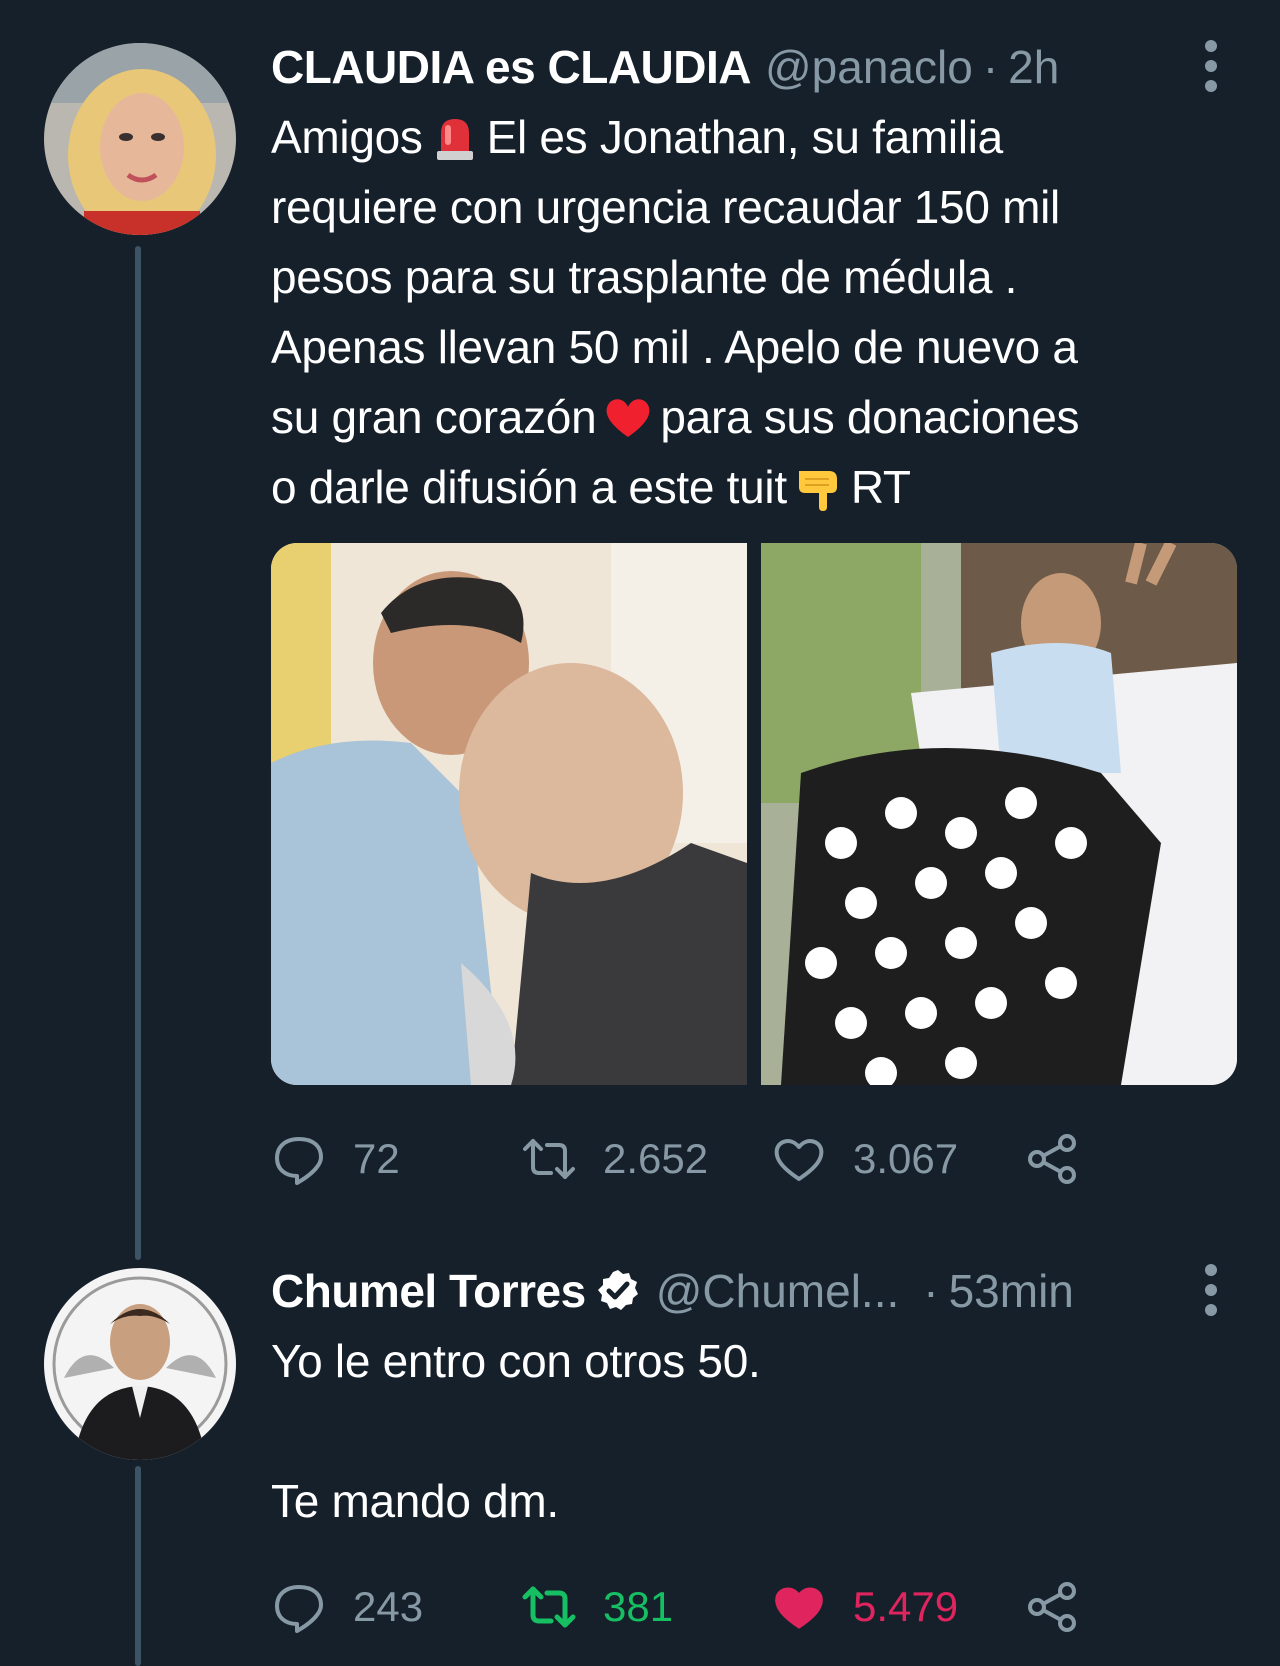 This screenshot has height=1666, width=1280. I want to click on tweet-timestamp: 53min, so click(1011, 1291).